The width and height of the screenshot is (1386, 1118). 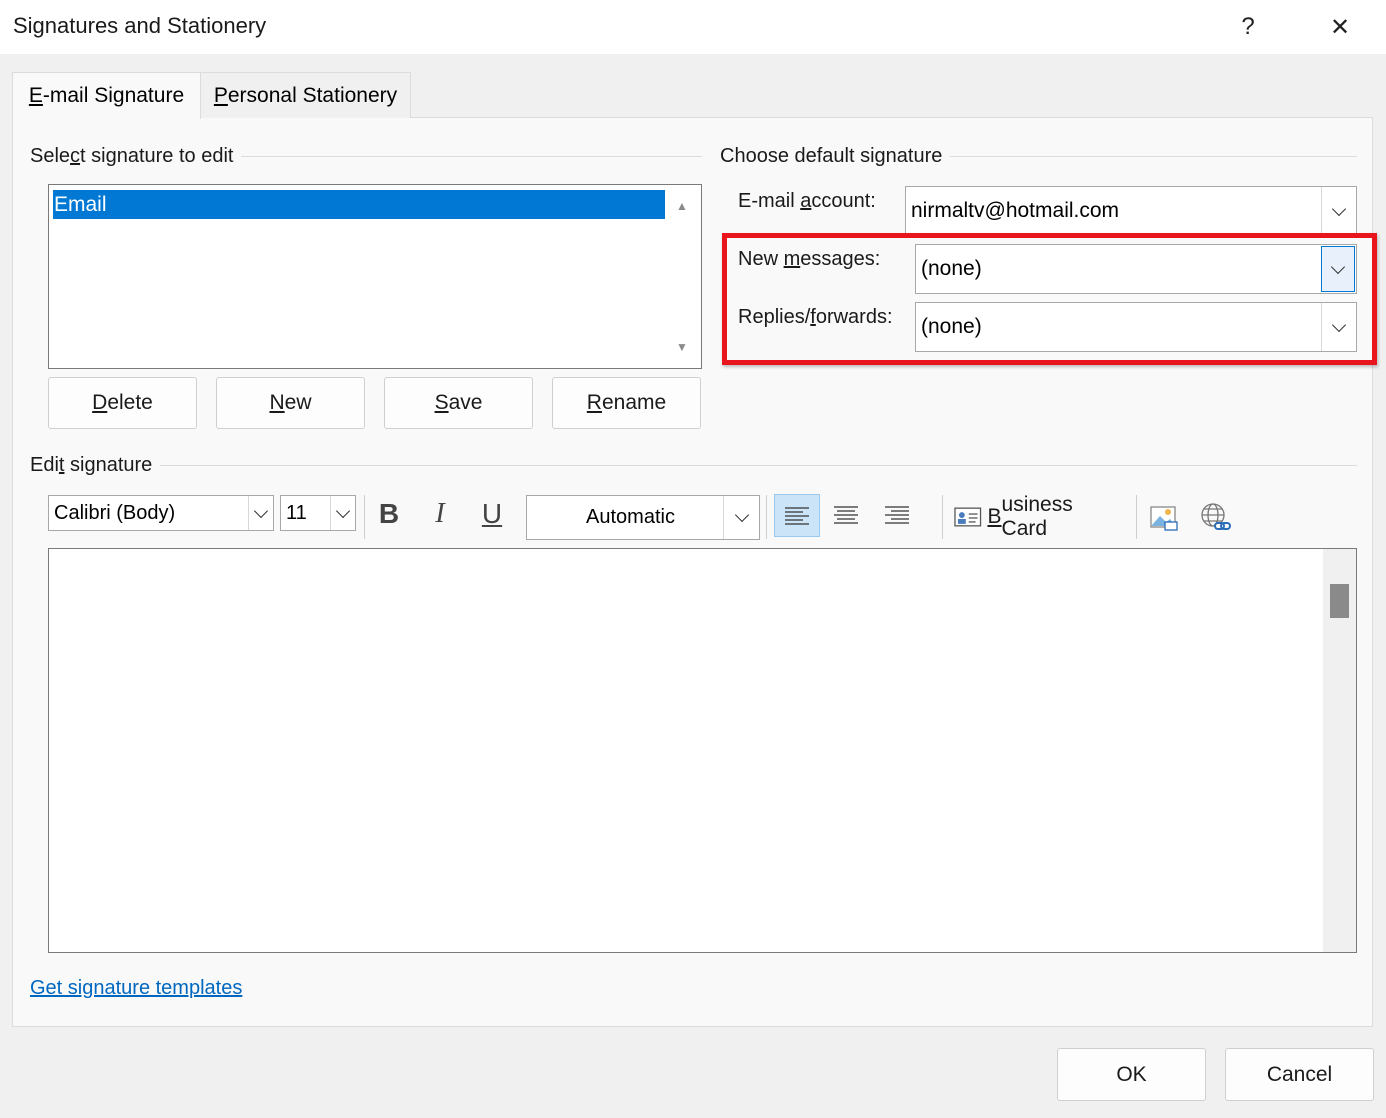 What do you see at coordinates (643, 517) in the screenshot?
I see `font-color-select: Automatic` at bounding box center [643, 517].